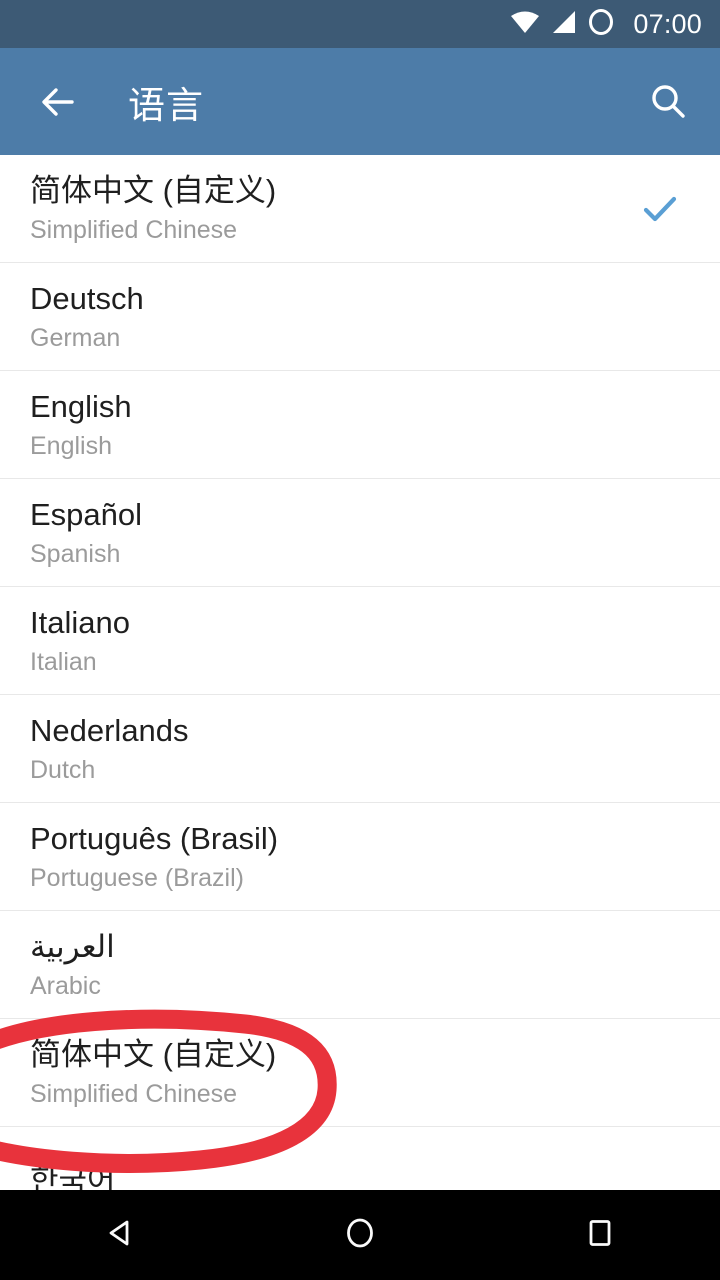 This screenshot has height=1280, width=720. What do you see at coordinates (65, 985) in the screenshot?
I see `language-english-name: Arabic` at bounding box center [65, 985].